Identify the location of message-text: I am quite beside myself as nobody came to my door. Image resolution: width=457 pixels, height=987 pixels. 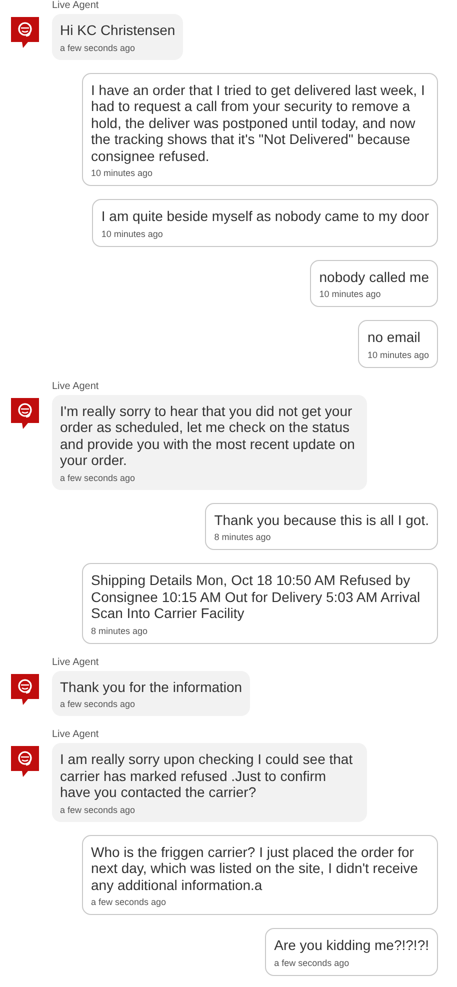
(265, 216).